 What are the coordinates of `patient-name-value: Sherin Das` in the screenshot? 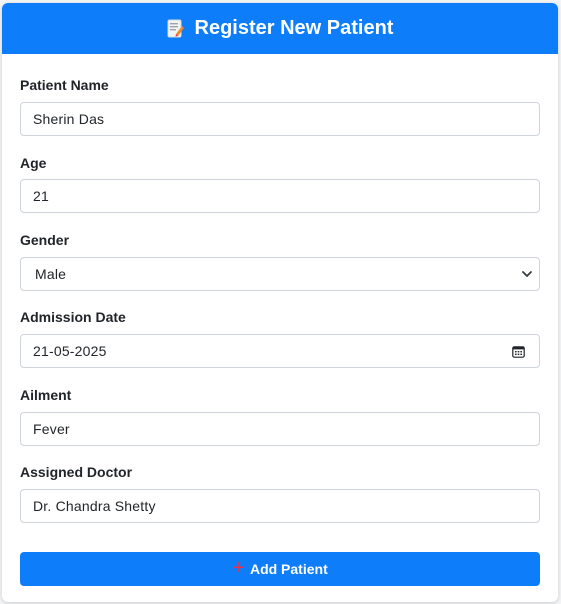 It's located at (69, 119).